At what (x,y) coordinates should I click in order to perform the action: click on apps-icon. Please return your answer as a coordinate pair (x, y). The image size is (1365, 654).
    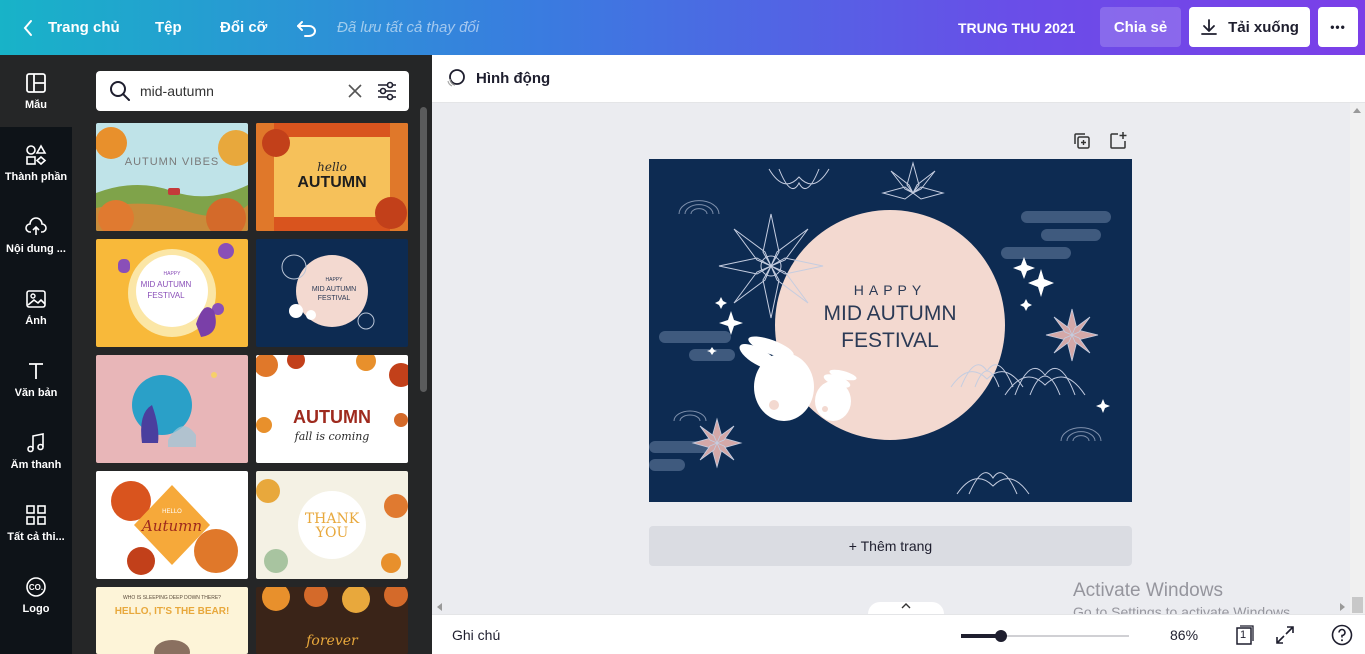
    Looking at the image, I should click on (36, 514).